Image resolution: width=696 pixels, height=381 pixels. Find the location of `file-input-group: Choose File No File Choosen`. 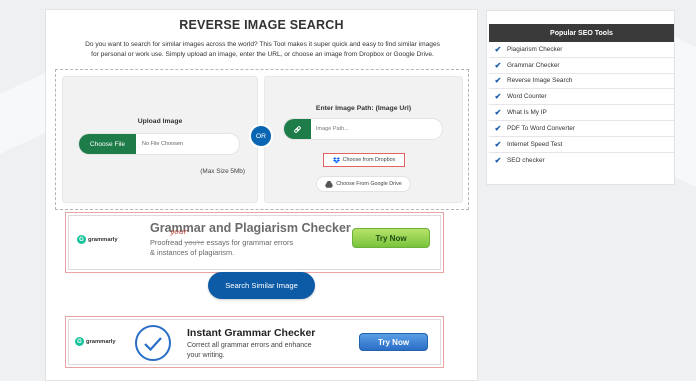

file-input-group: Choose File No File Choosen is located at coordinates (159, 144).